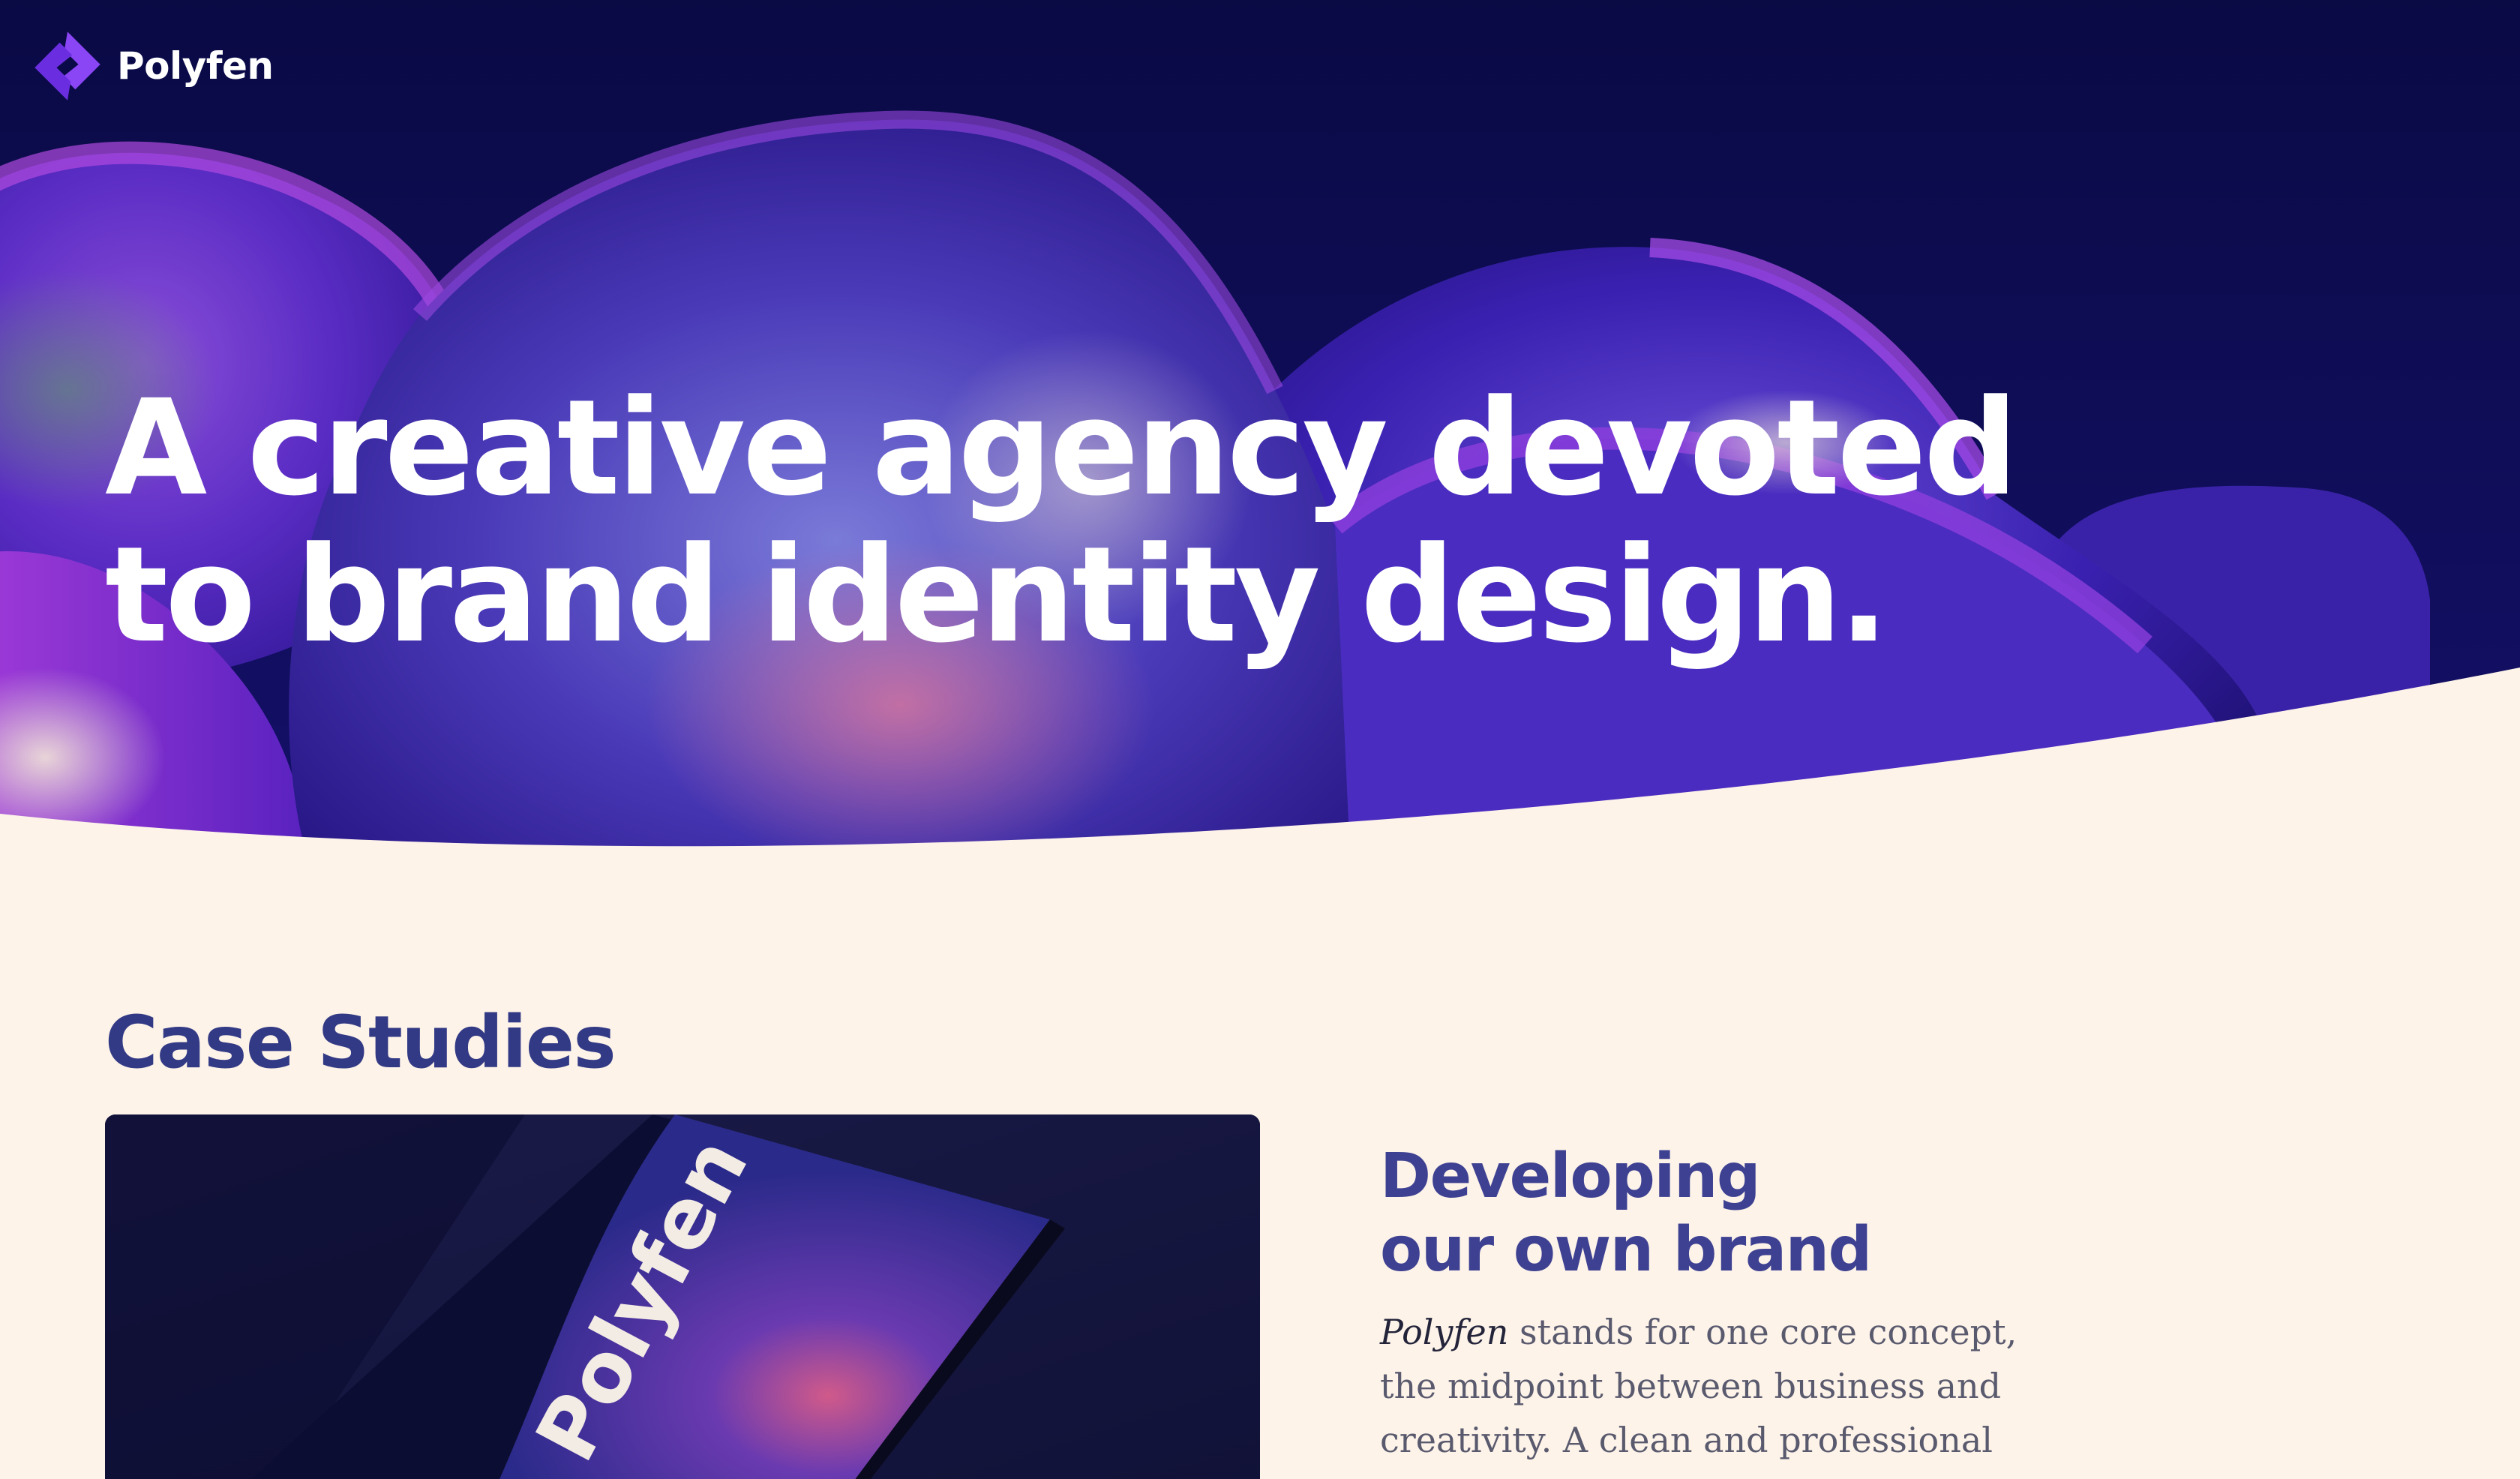 The width and height of the screenshot is (2520, 1479). I want to click on brand-logo-link: Polyfen, so click(151, 66).